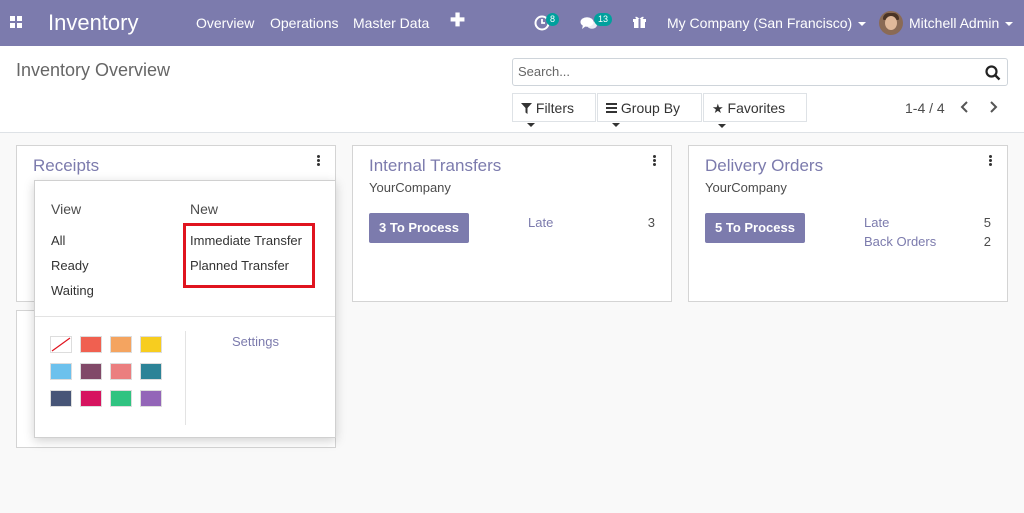 Image resolution: width=1024 pixels, height=513 pixels. I want to click on menu-operations: Operations, so click(304, 23).